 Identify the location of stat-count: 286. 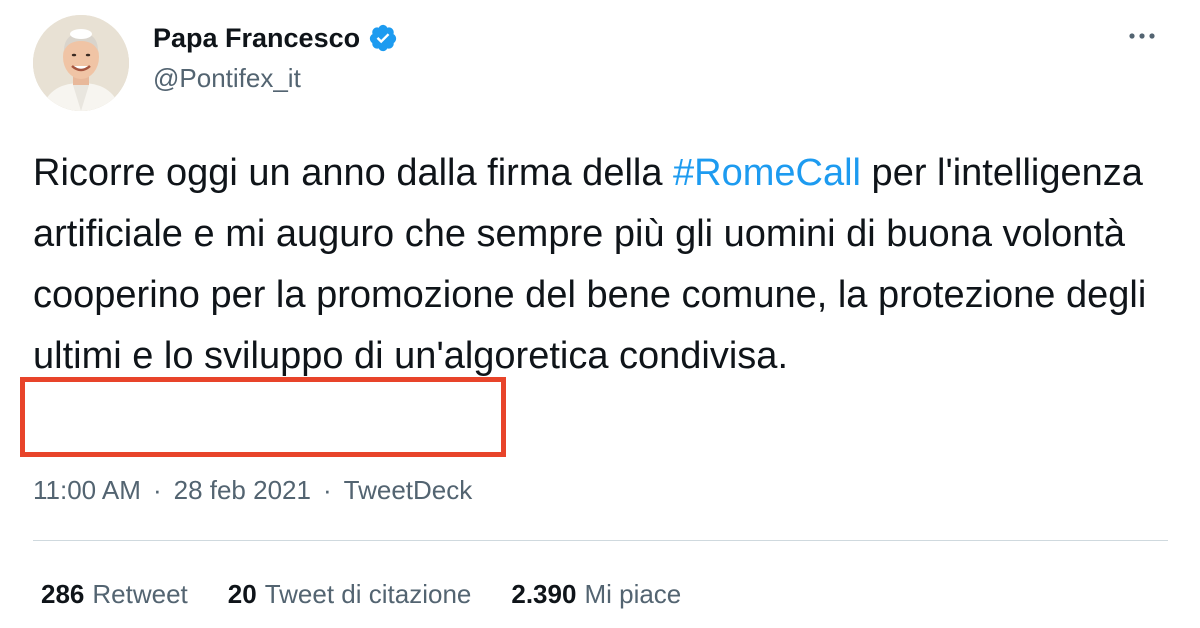
(63, 594).